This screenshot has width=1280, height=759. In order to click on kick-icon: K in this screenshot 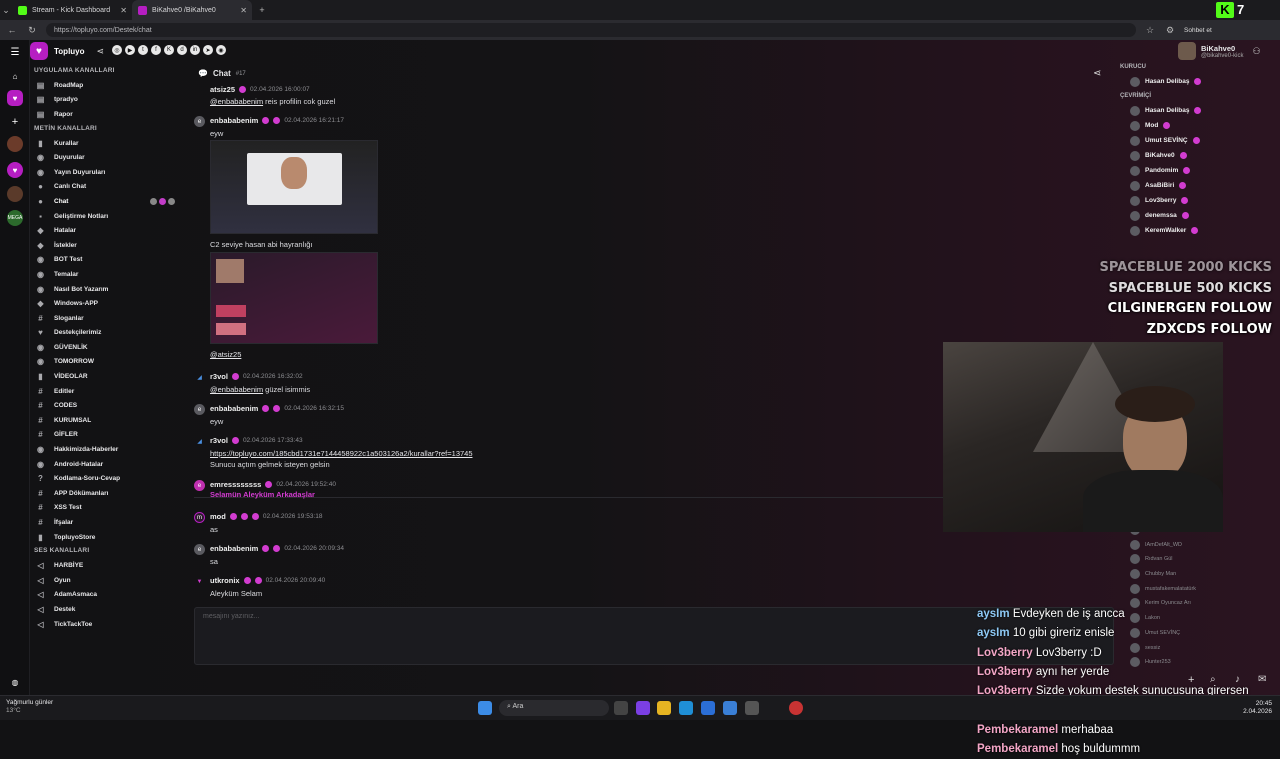, I will do `click(169, 50)`.